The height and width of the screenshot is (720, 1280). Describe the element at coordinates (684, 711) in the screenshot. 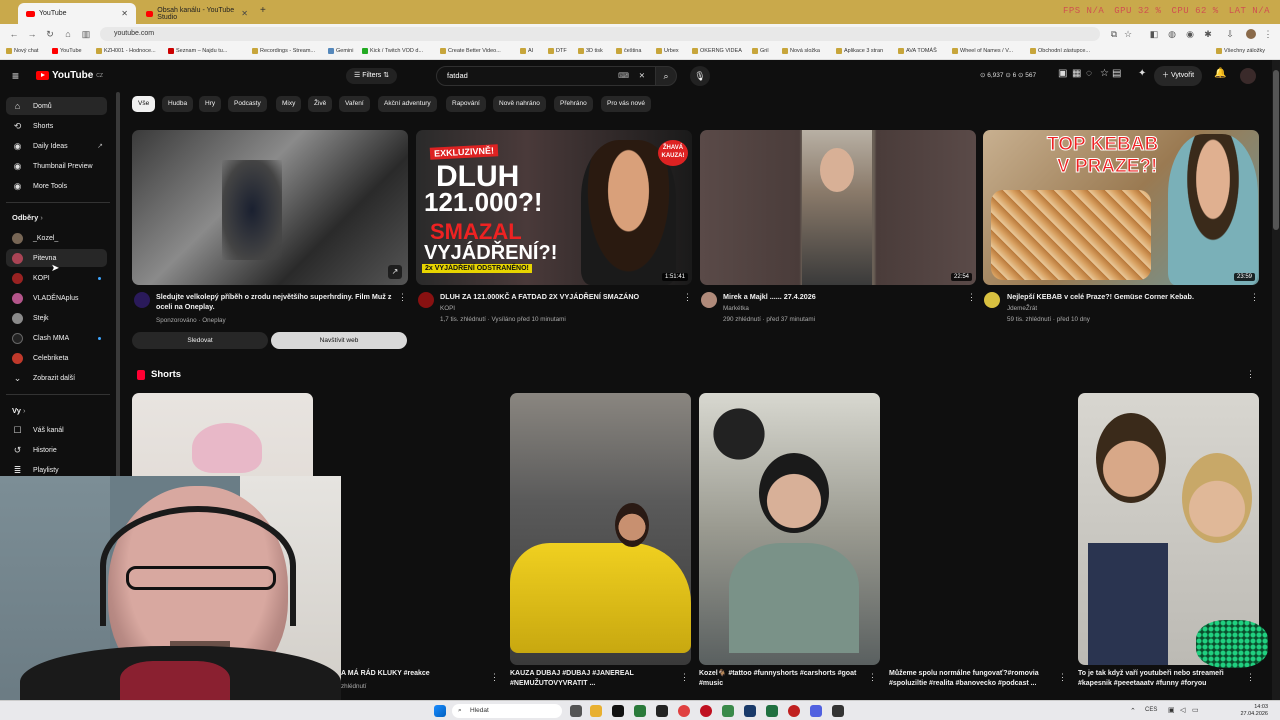

I see `chrome-icon` at that location.